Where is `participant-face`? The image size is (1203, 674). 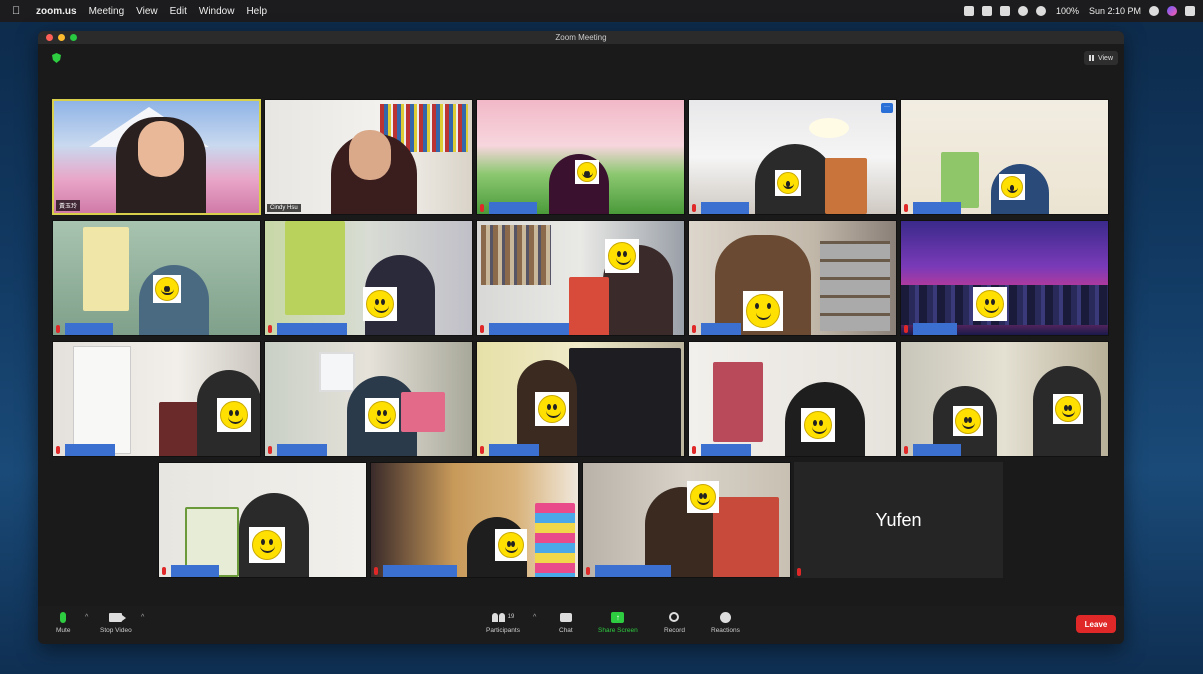 participant-face is located at coordinates (370, 155).